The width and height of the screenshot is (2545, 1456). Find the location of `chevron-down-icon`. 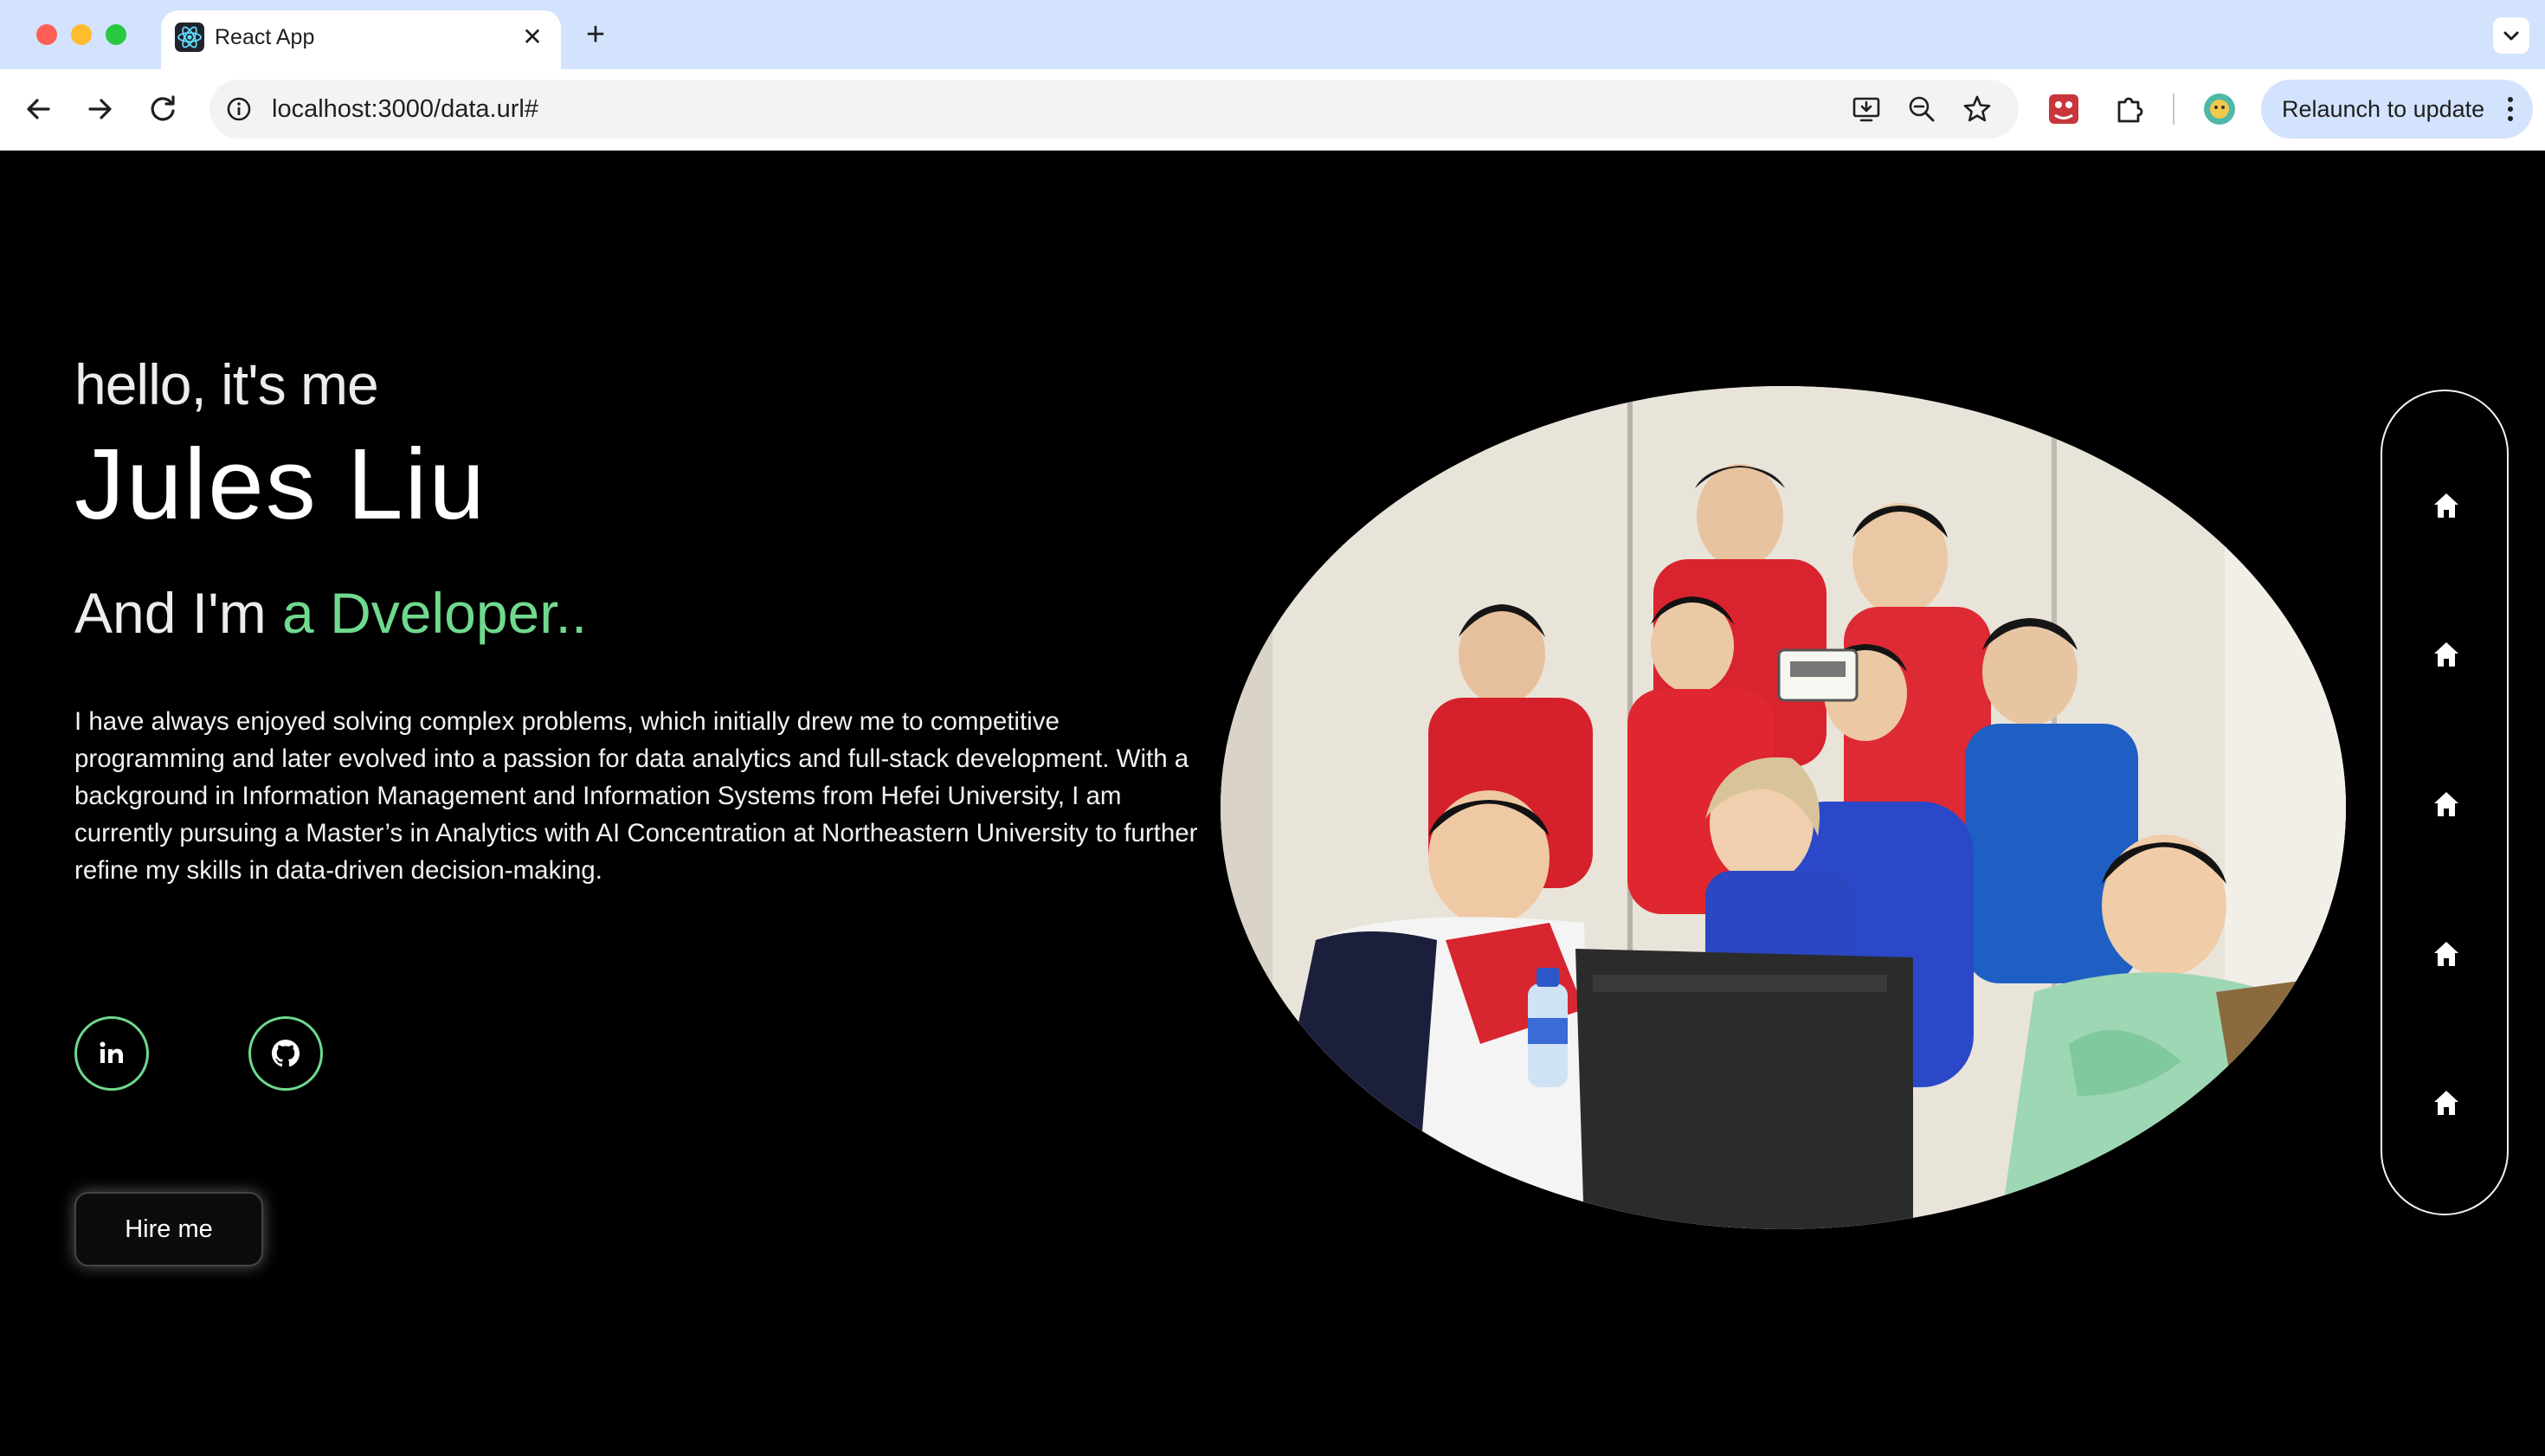

chevron-down-icon is located at coordinates (2511, 36).